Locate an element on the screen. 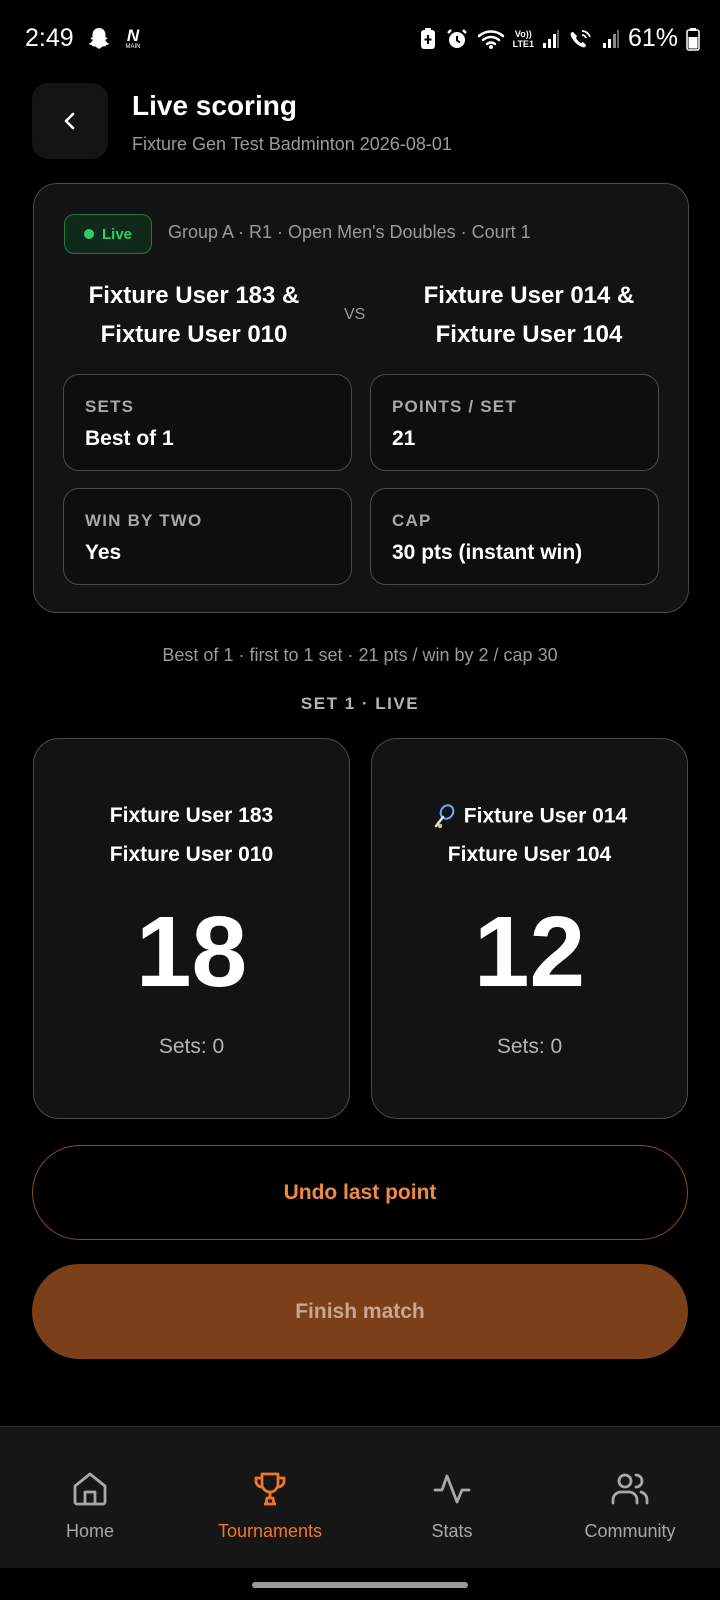  trophy-icon is located at coordinates (270, 1489).